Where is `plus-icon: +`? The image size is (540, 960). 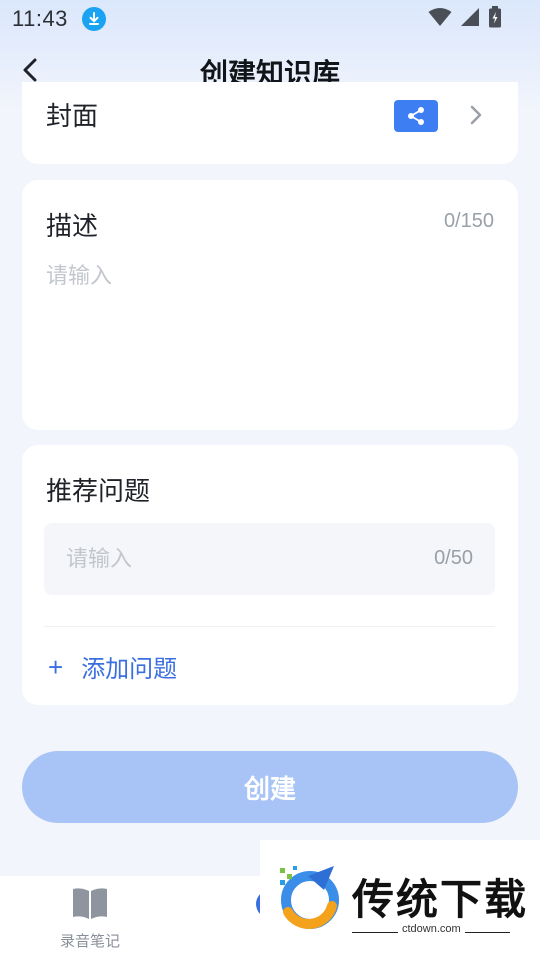
plus-icon: + is located at coordinates (56, 666).